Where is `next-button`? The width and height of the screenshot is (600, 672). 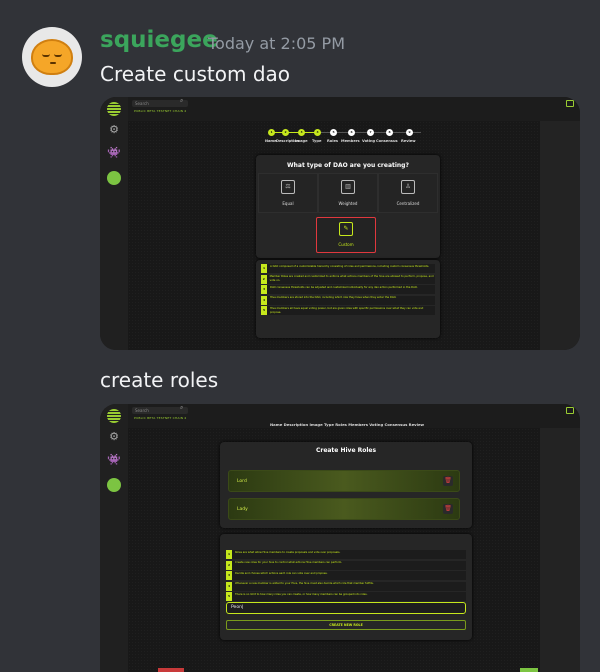 next-button is located at coordinates (529, 670).